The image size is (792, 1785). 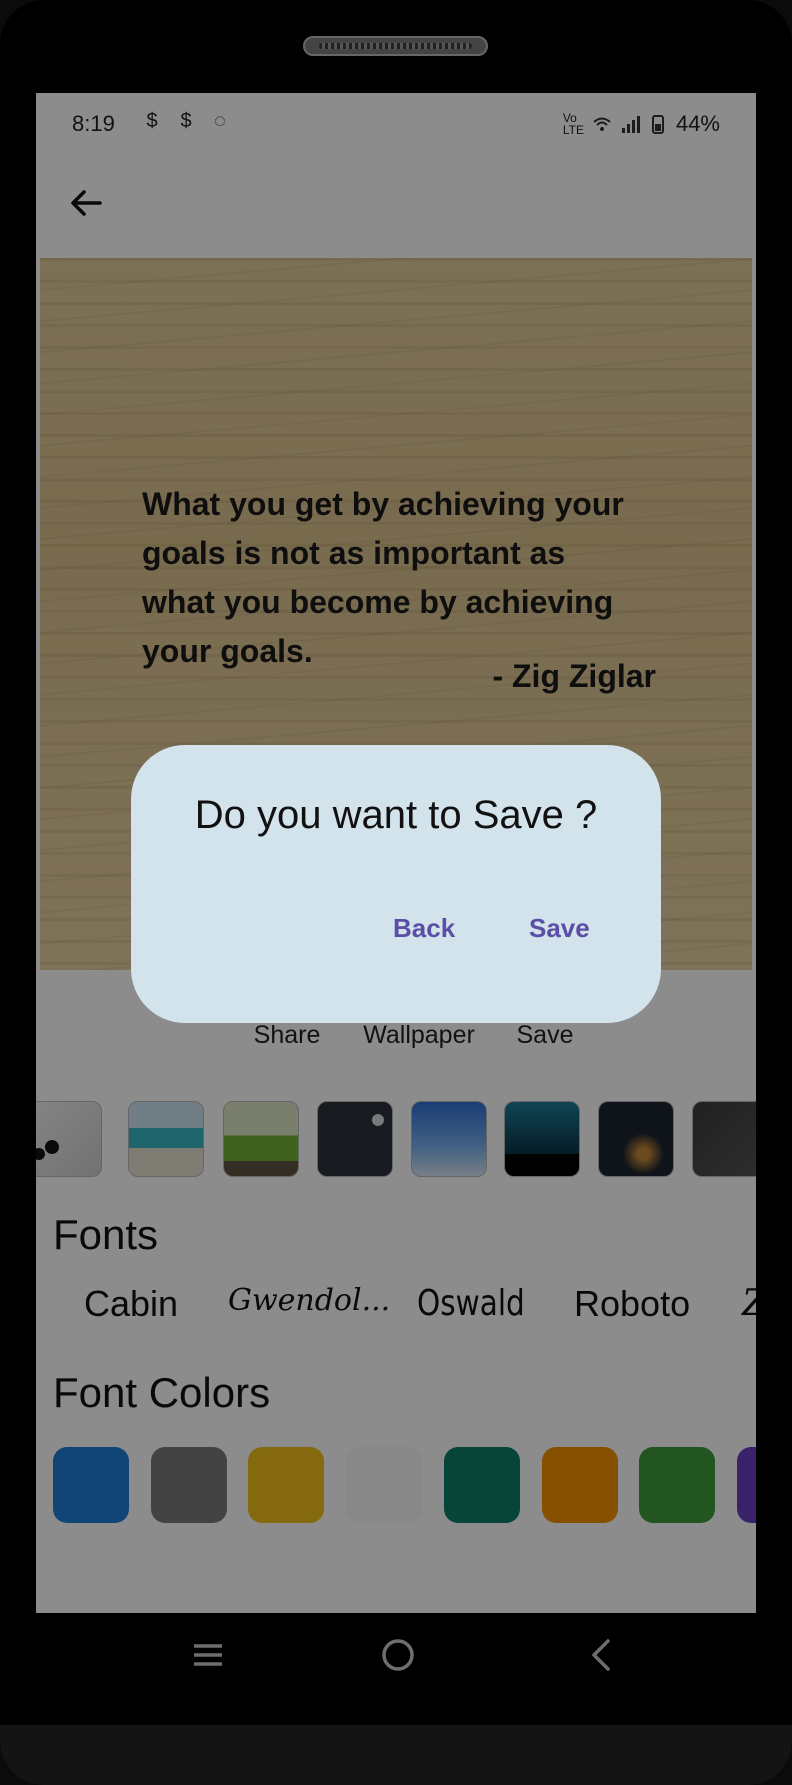 I want to click on phone-chin, so click(x=396, y=1755).